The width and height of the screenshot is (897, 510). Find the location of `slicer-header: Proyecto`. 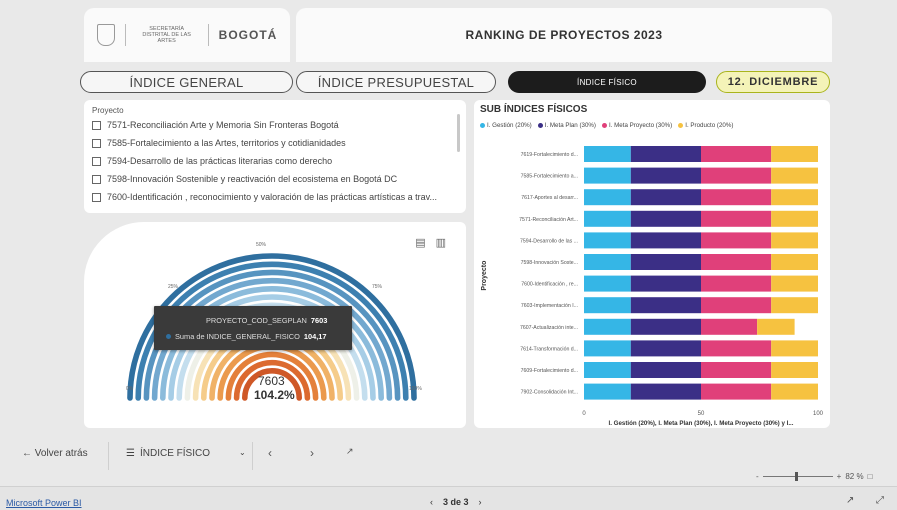

slicer-header: Proyecto is located at coordinates (108, 110).